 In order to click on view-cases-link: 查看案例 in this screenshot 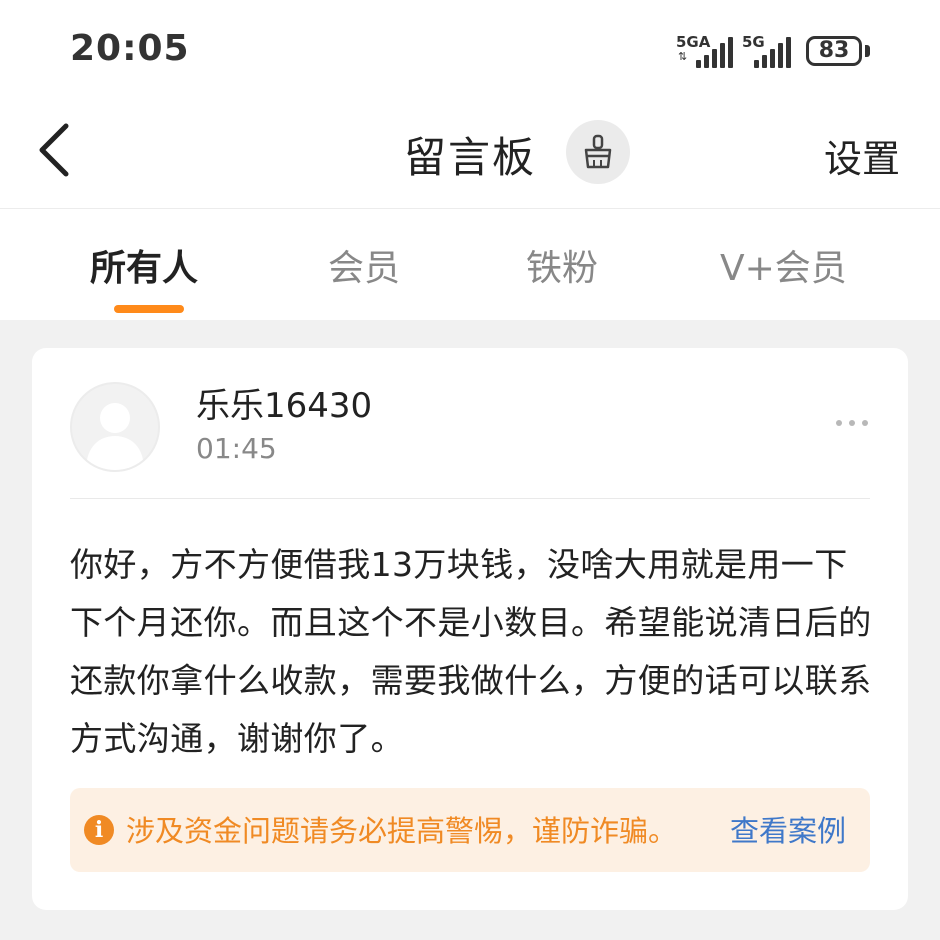, I will do `click(788, 829)`.